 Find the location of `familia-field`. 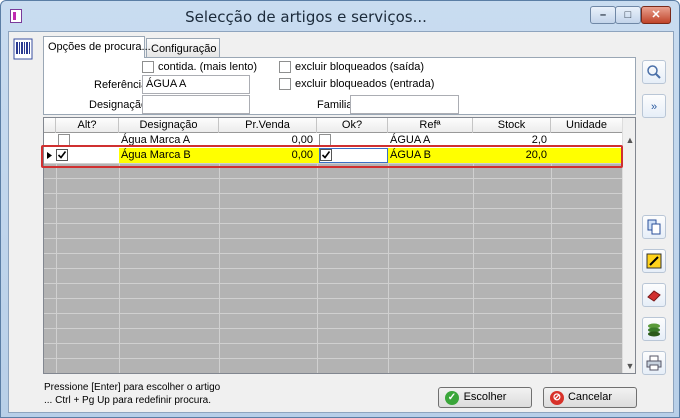

familia-field is located at coordinates (404, 104).